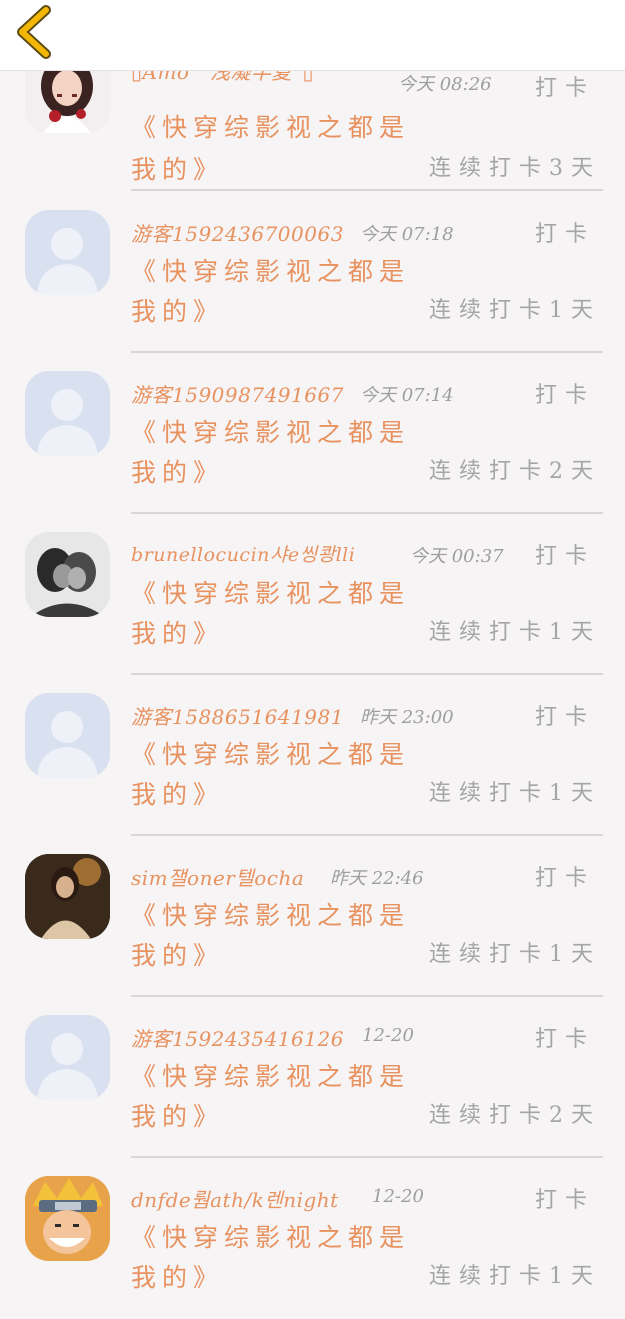  I want to click on checkin-time: 今天 08:26, so click(445, 84).